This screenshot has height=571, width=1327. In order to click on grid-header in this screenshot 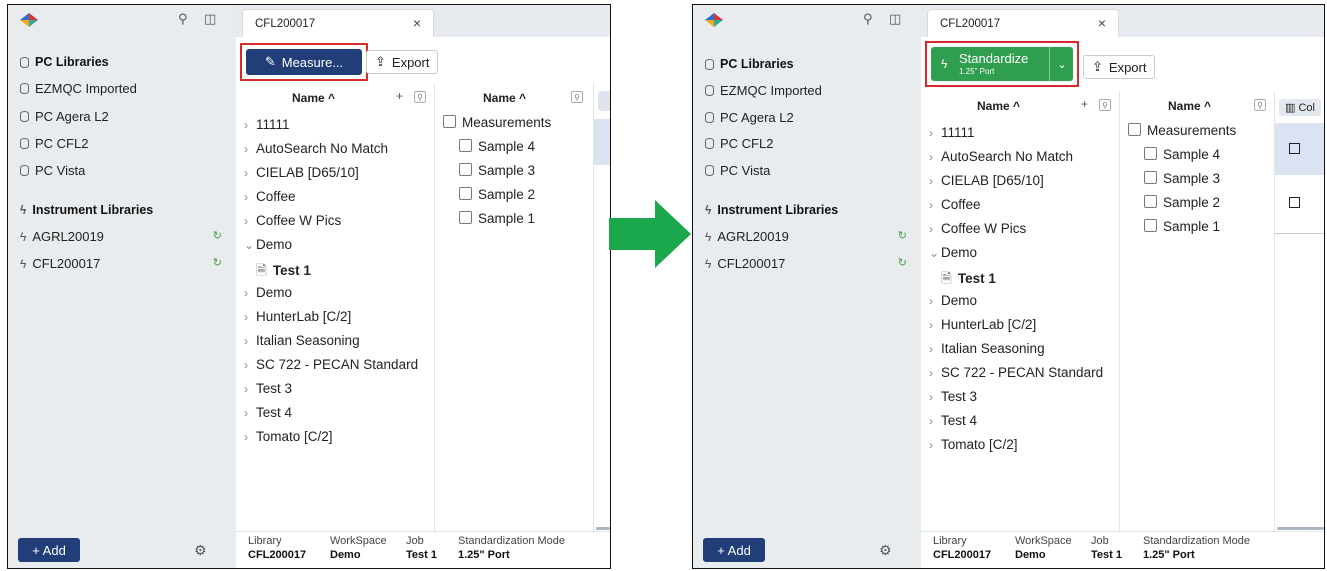, I will do `click(604, 101)`.